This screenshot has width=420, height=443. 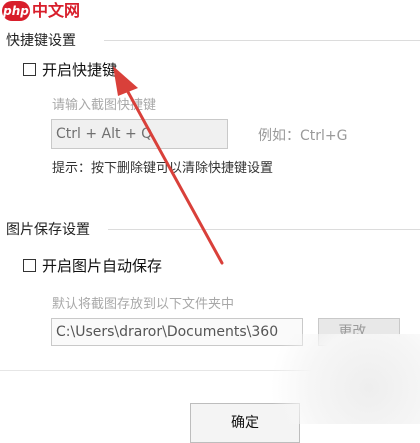 I want to click on annotation-arrow-icon, so click(x=168, y=165).